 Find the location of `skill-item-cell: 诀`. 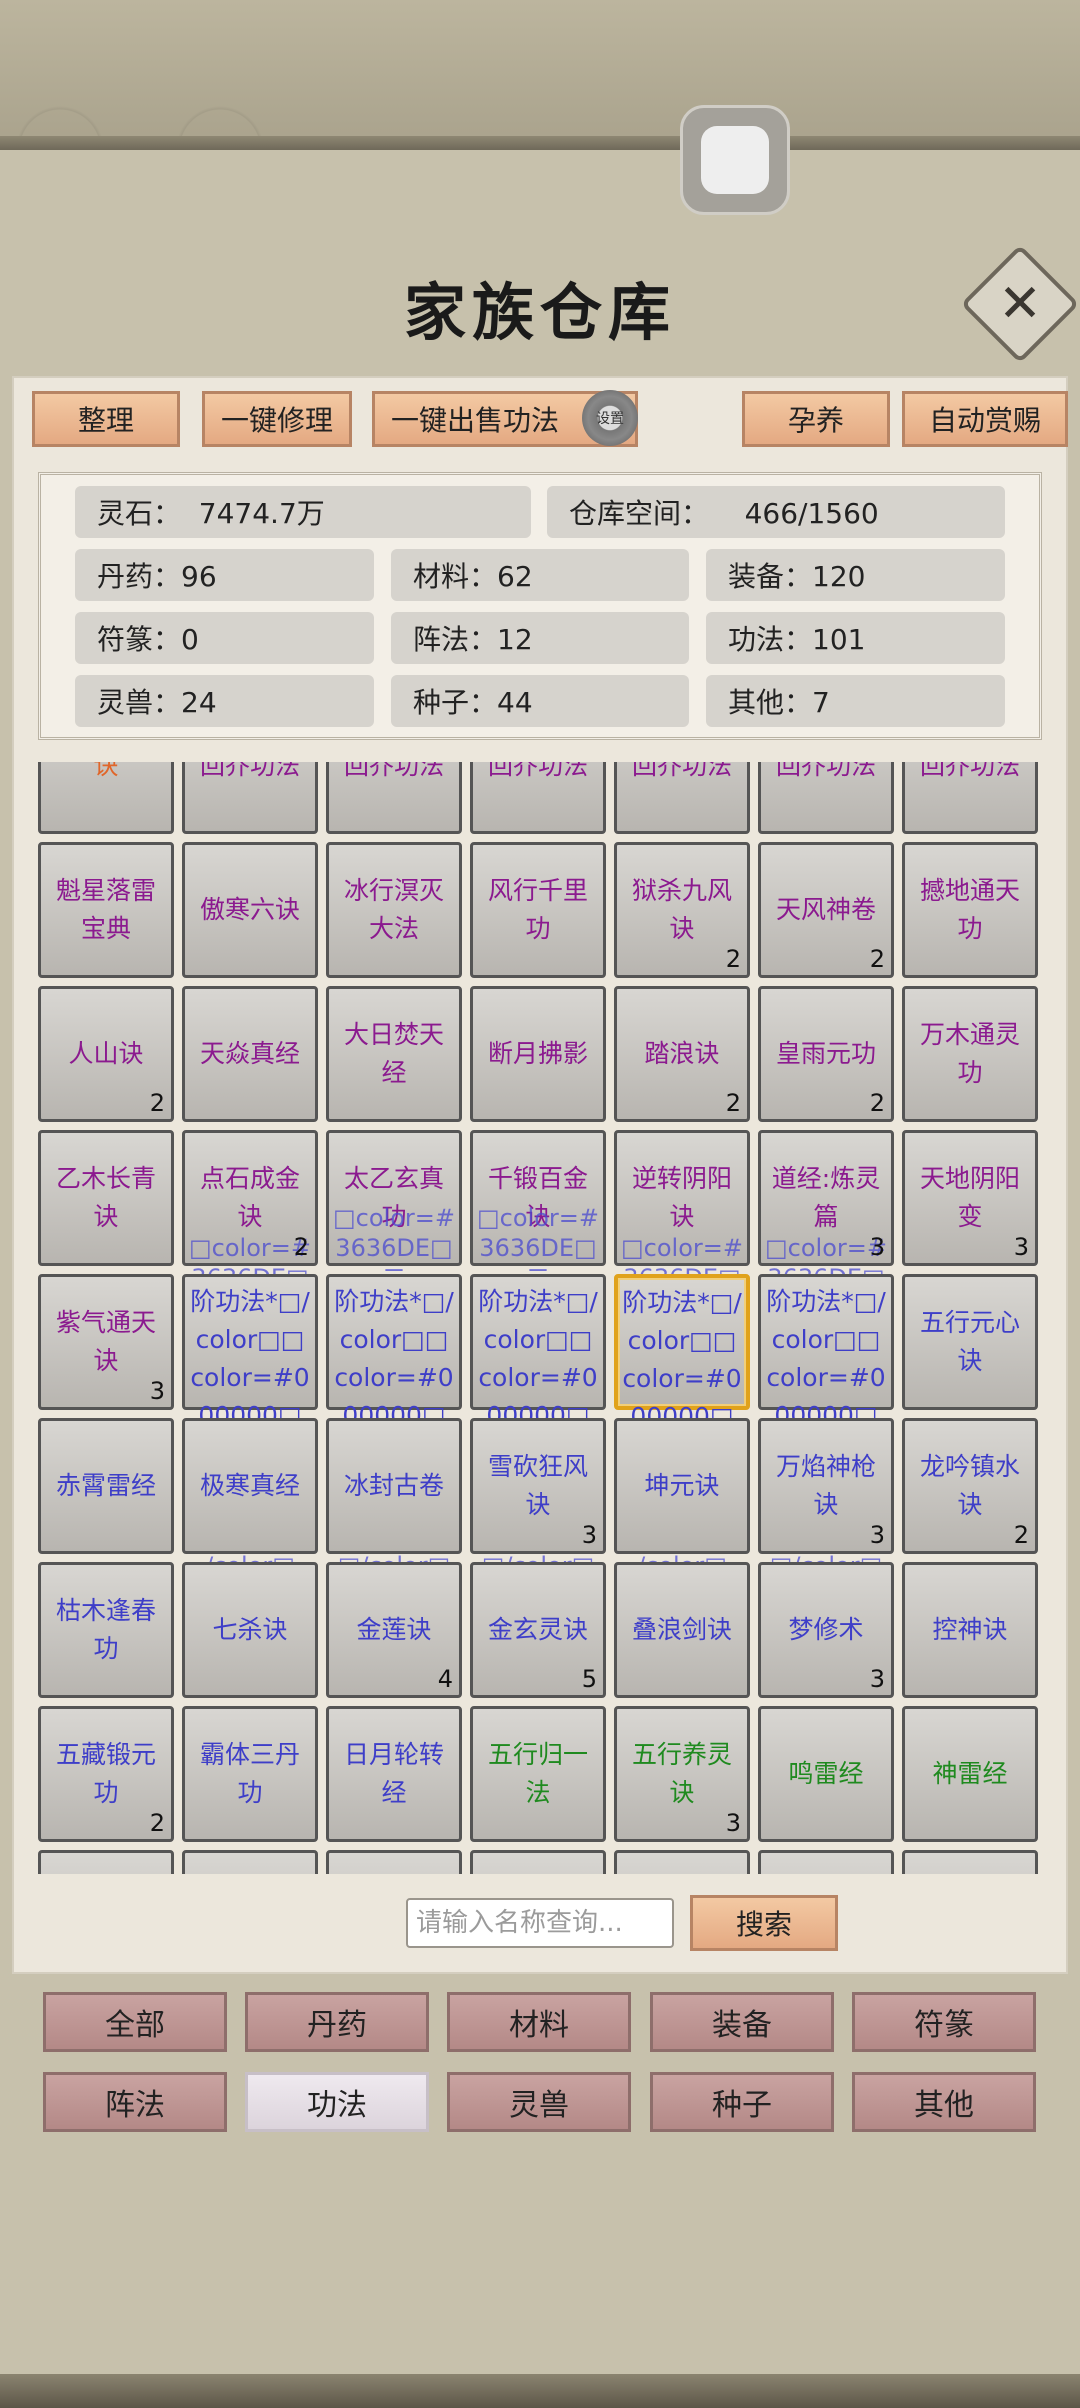

skill-item-cell: 诀 is located at coordinates (106, 798).